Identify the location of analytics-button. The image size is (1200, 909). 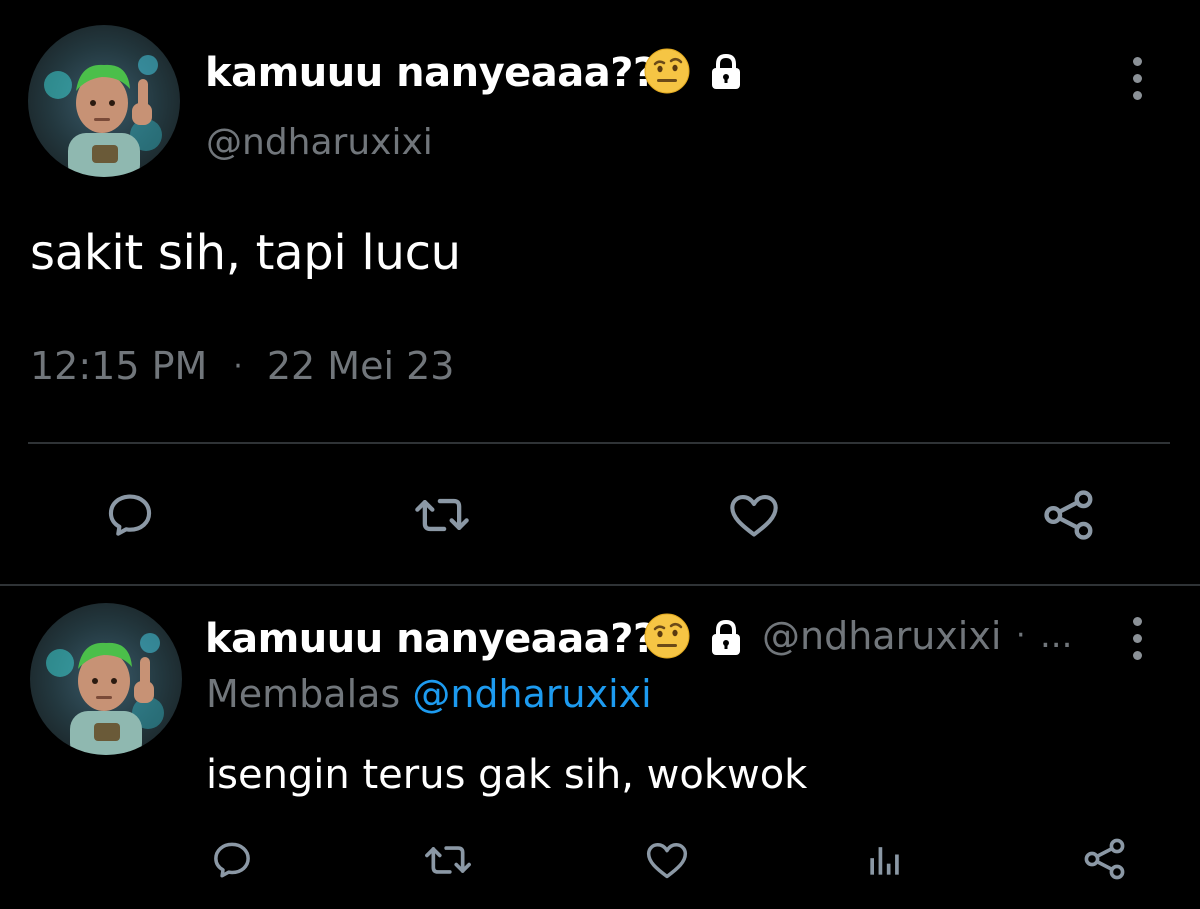
(885, 860).